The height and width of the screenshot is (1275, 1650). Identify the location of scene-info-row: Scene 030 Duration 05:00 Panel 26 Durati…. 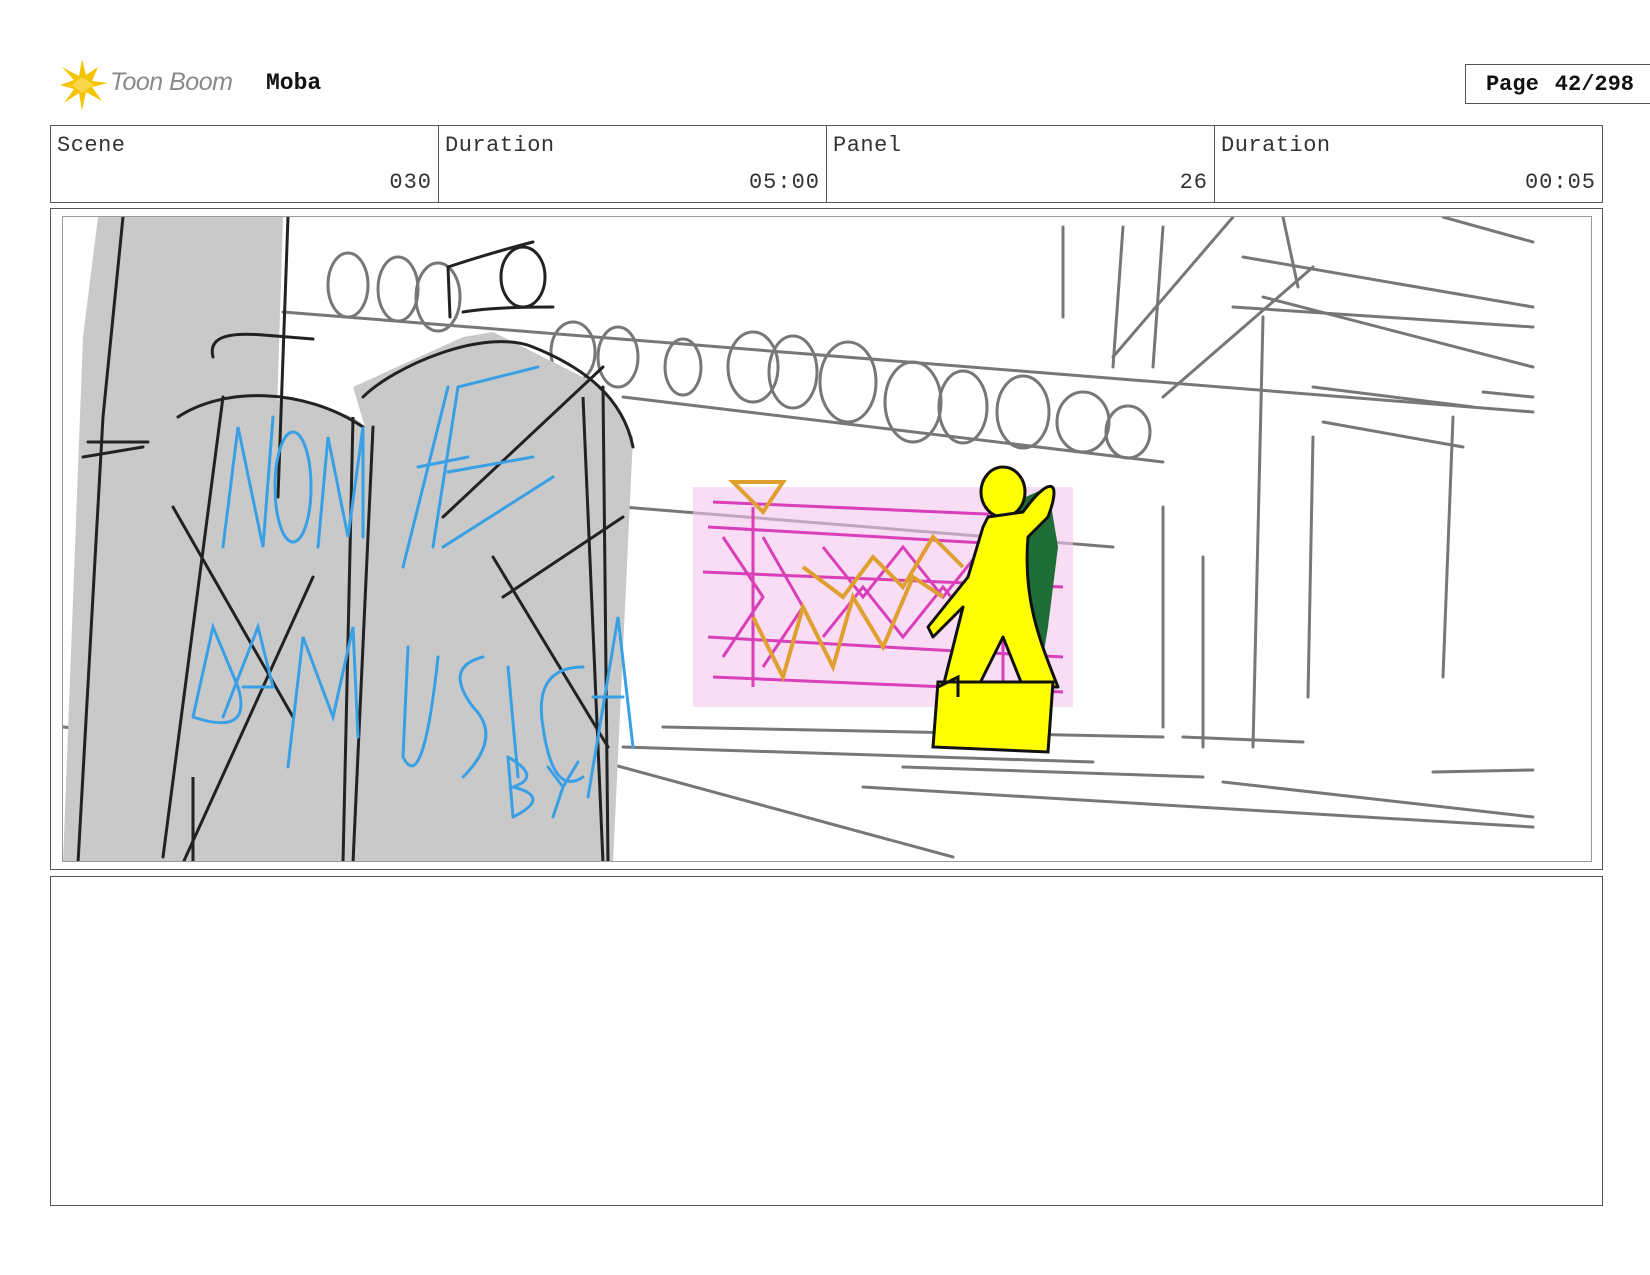
(826, 164).